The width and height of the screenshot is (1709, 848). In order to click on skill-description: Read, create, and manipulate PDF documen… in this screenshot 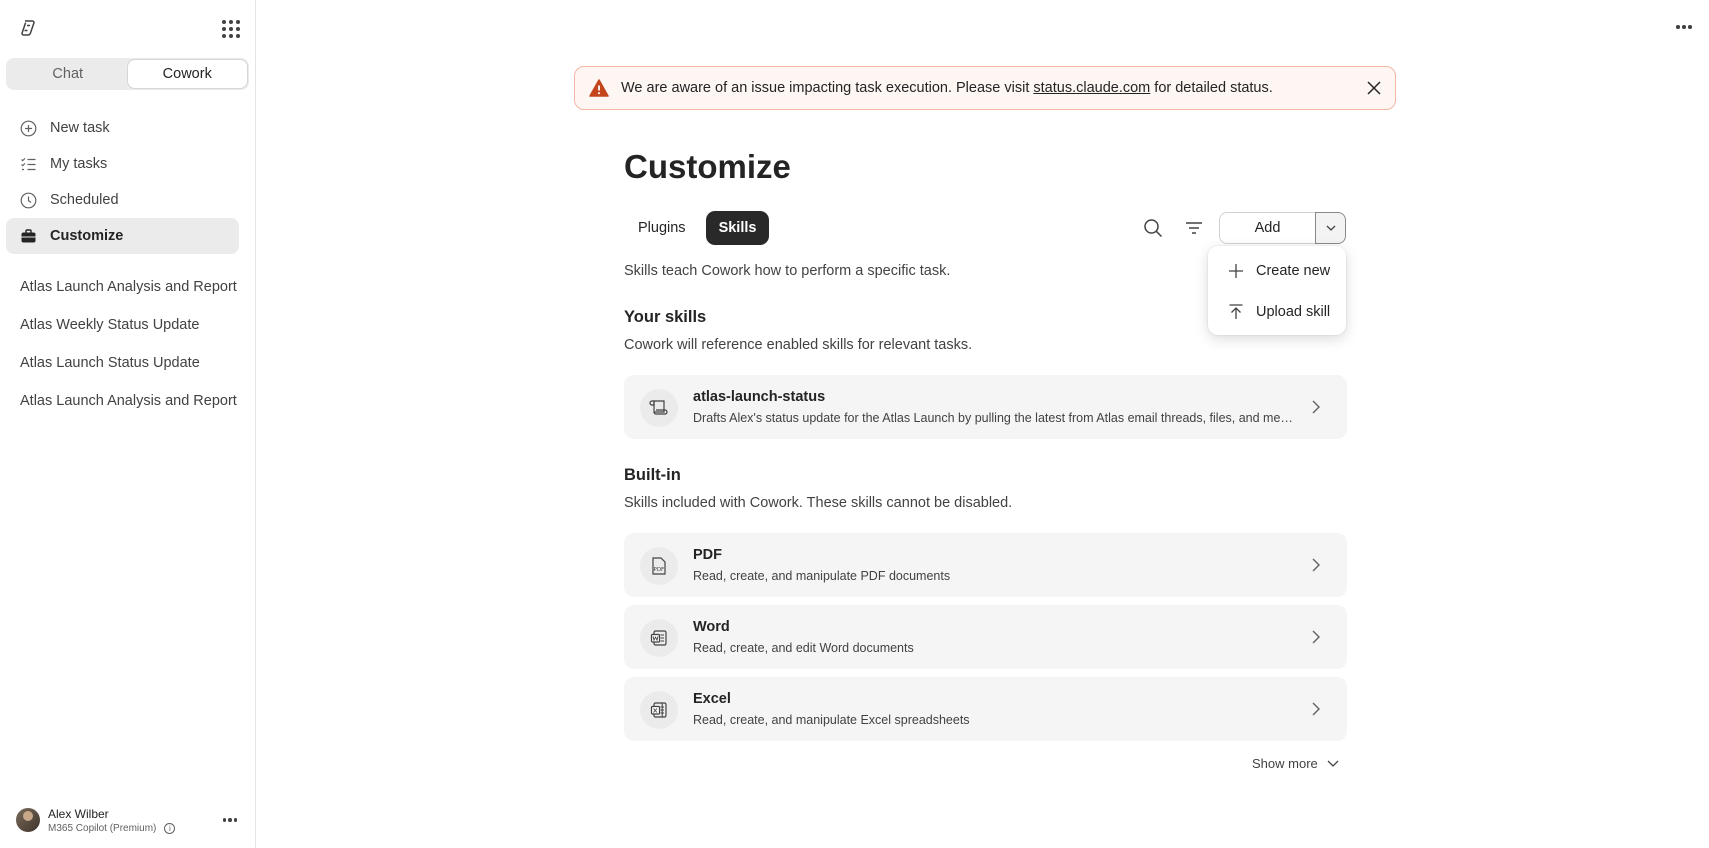, I will do `click(822, 576)`.